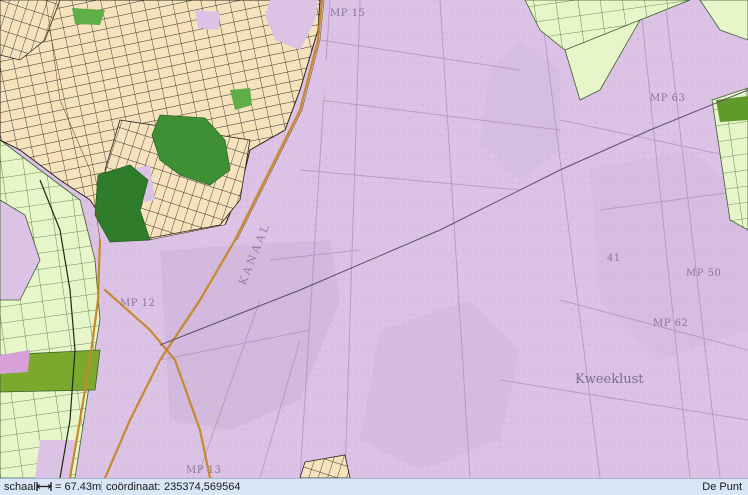  I want to click on scale-label: schaal:, so click(21, 487).